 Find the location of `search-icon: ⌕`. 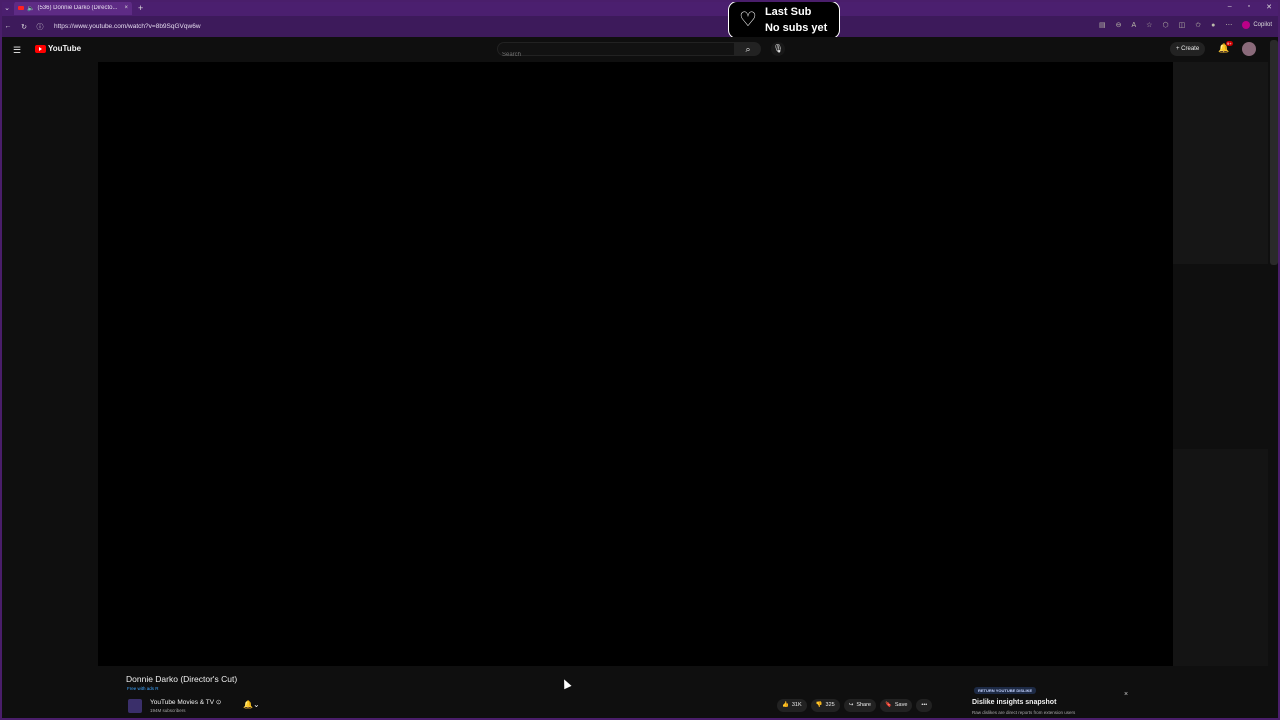

search-icon: ⌕ is located at coordinates (748, 49).